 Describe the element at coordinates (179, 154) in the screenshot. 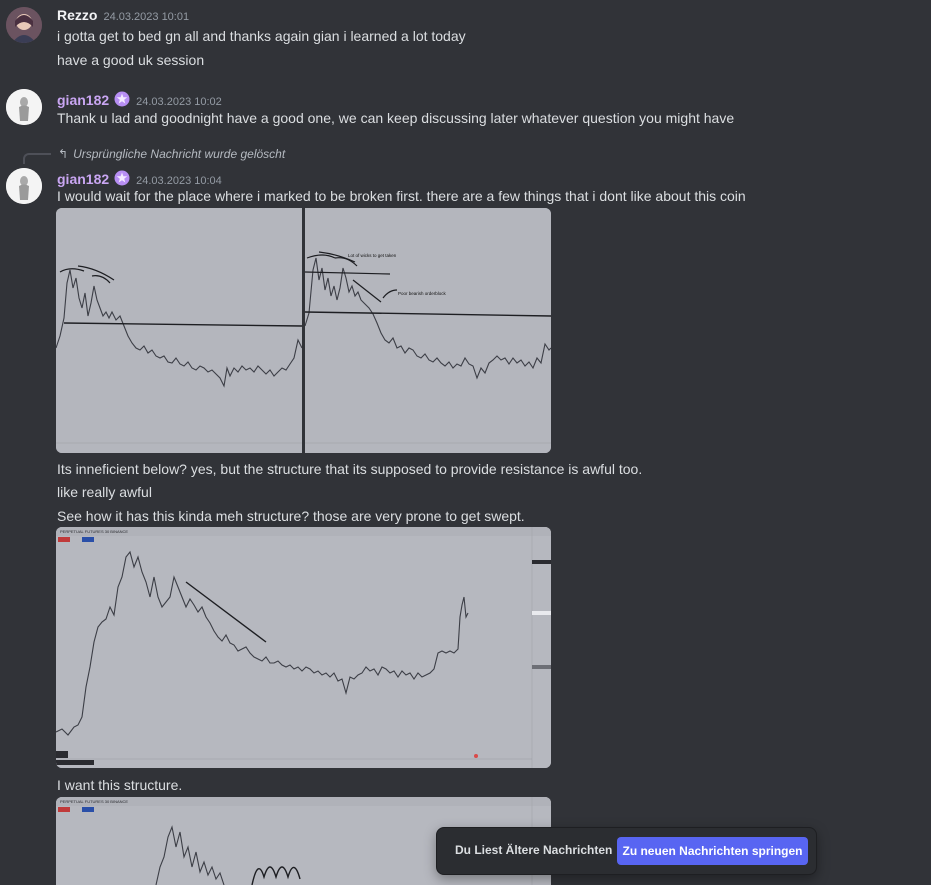

I see `reply-text: Ursprüngliche Nachricht wurde gelöscht` at that location.